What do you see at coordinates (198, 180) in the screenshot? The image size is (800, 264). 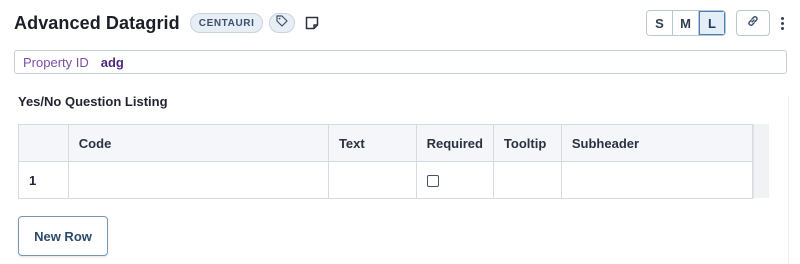 I see `code-cell` at bounding box center [198, 180].